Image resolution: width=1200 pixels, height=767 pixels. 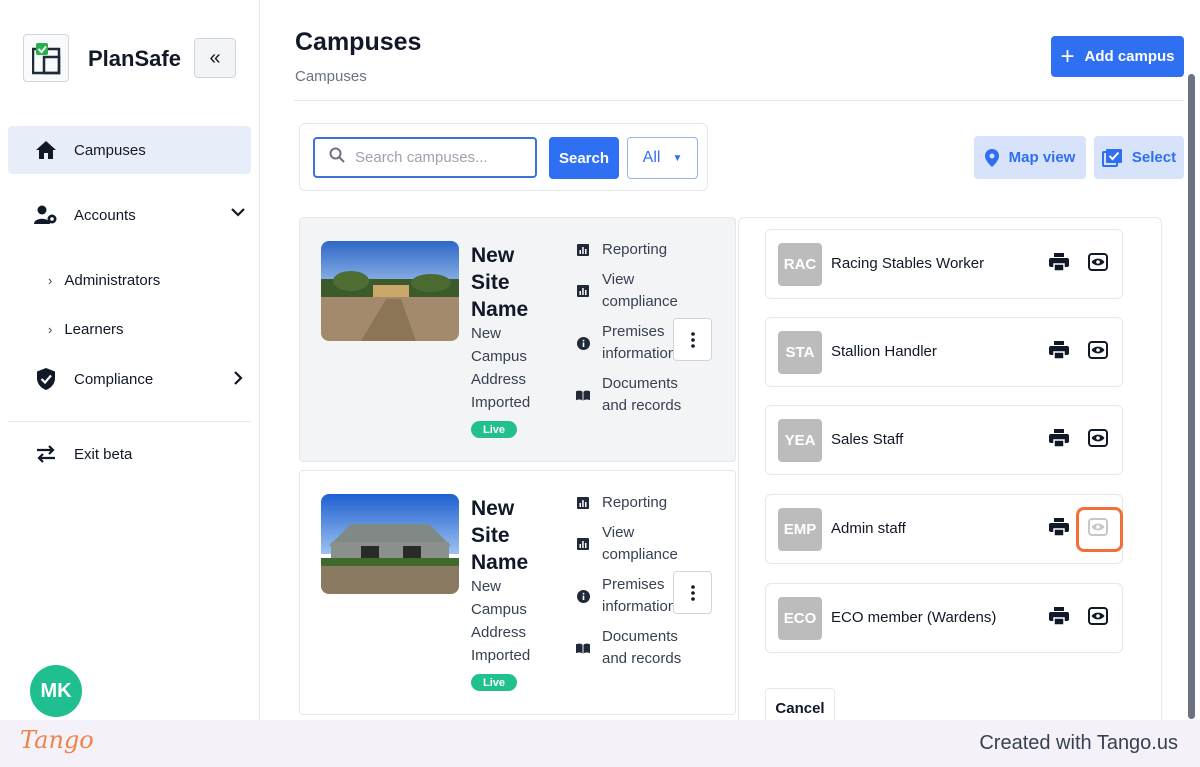 I want to click on map-pin-icon, so click(x=991, y=157).